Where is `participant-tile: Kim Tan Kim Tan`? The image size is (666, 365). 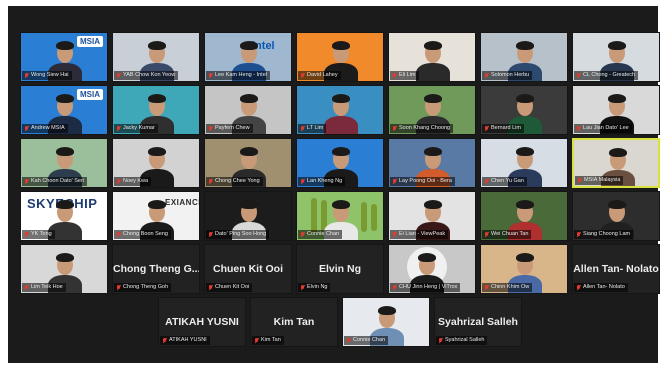
participant-tile: Kim Tan Kim Tan is located at coordinates (294, 322).